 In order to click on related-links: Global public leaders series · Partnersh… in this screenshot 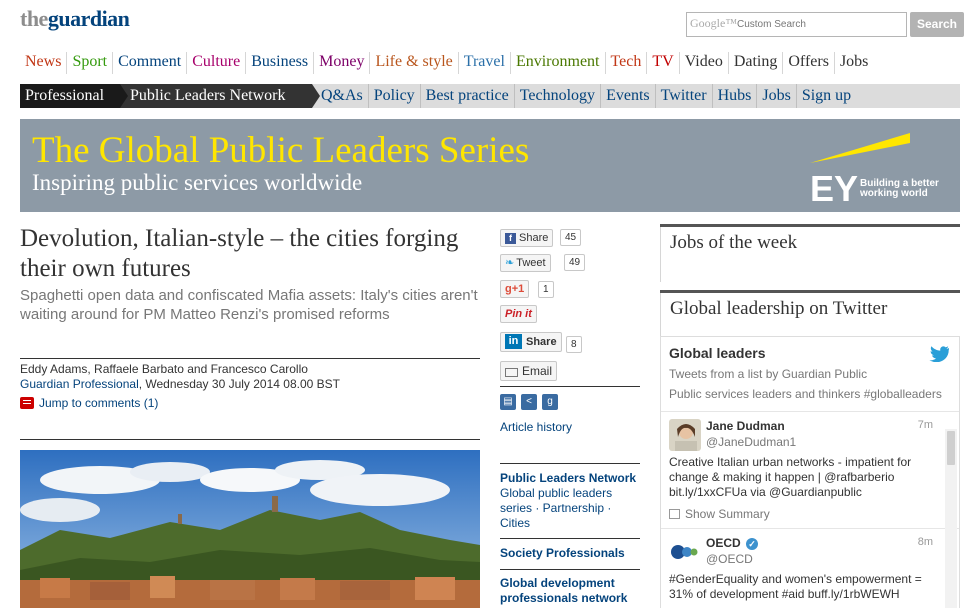, I will do `click(570, 508)`.